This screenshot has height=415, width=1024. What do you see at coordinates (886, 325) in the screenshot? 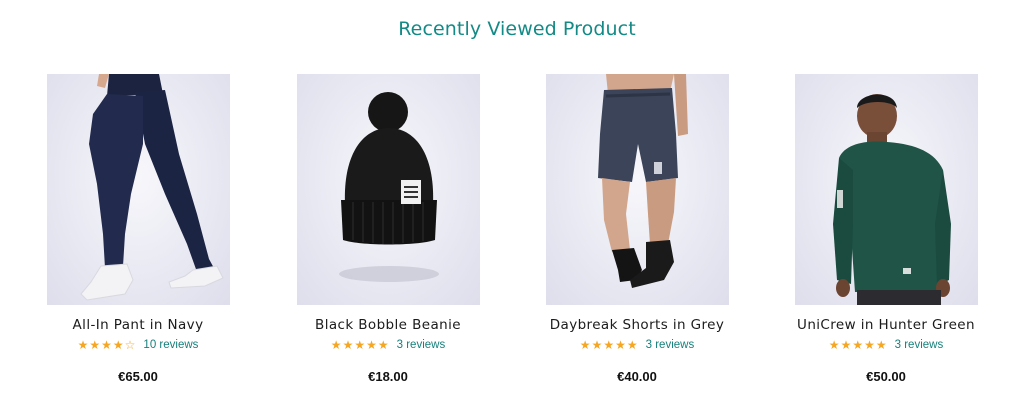
I see `product-name-link: UniCrew in Hunter Green` at bounding box center [886, 325].